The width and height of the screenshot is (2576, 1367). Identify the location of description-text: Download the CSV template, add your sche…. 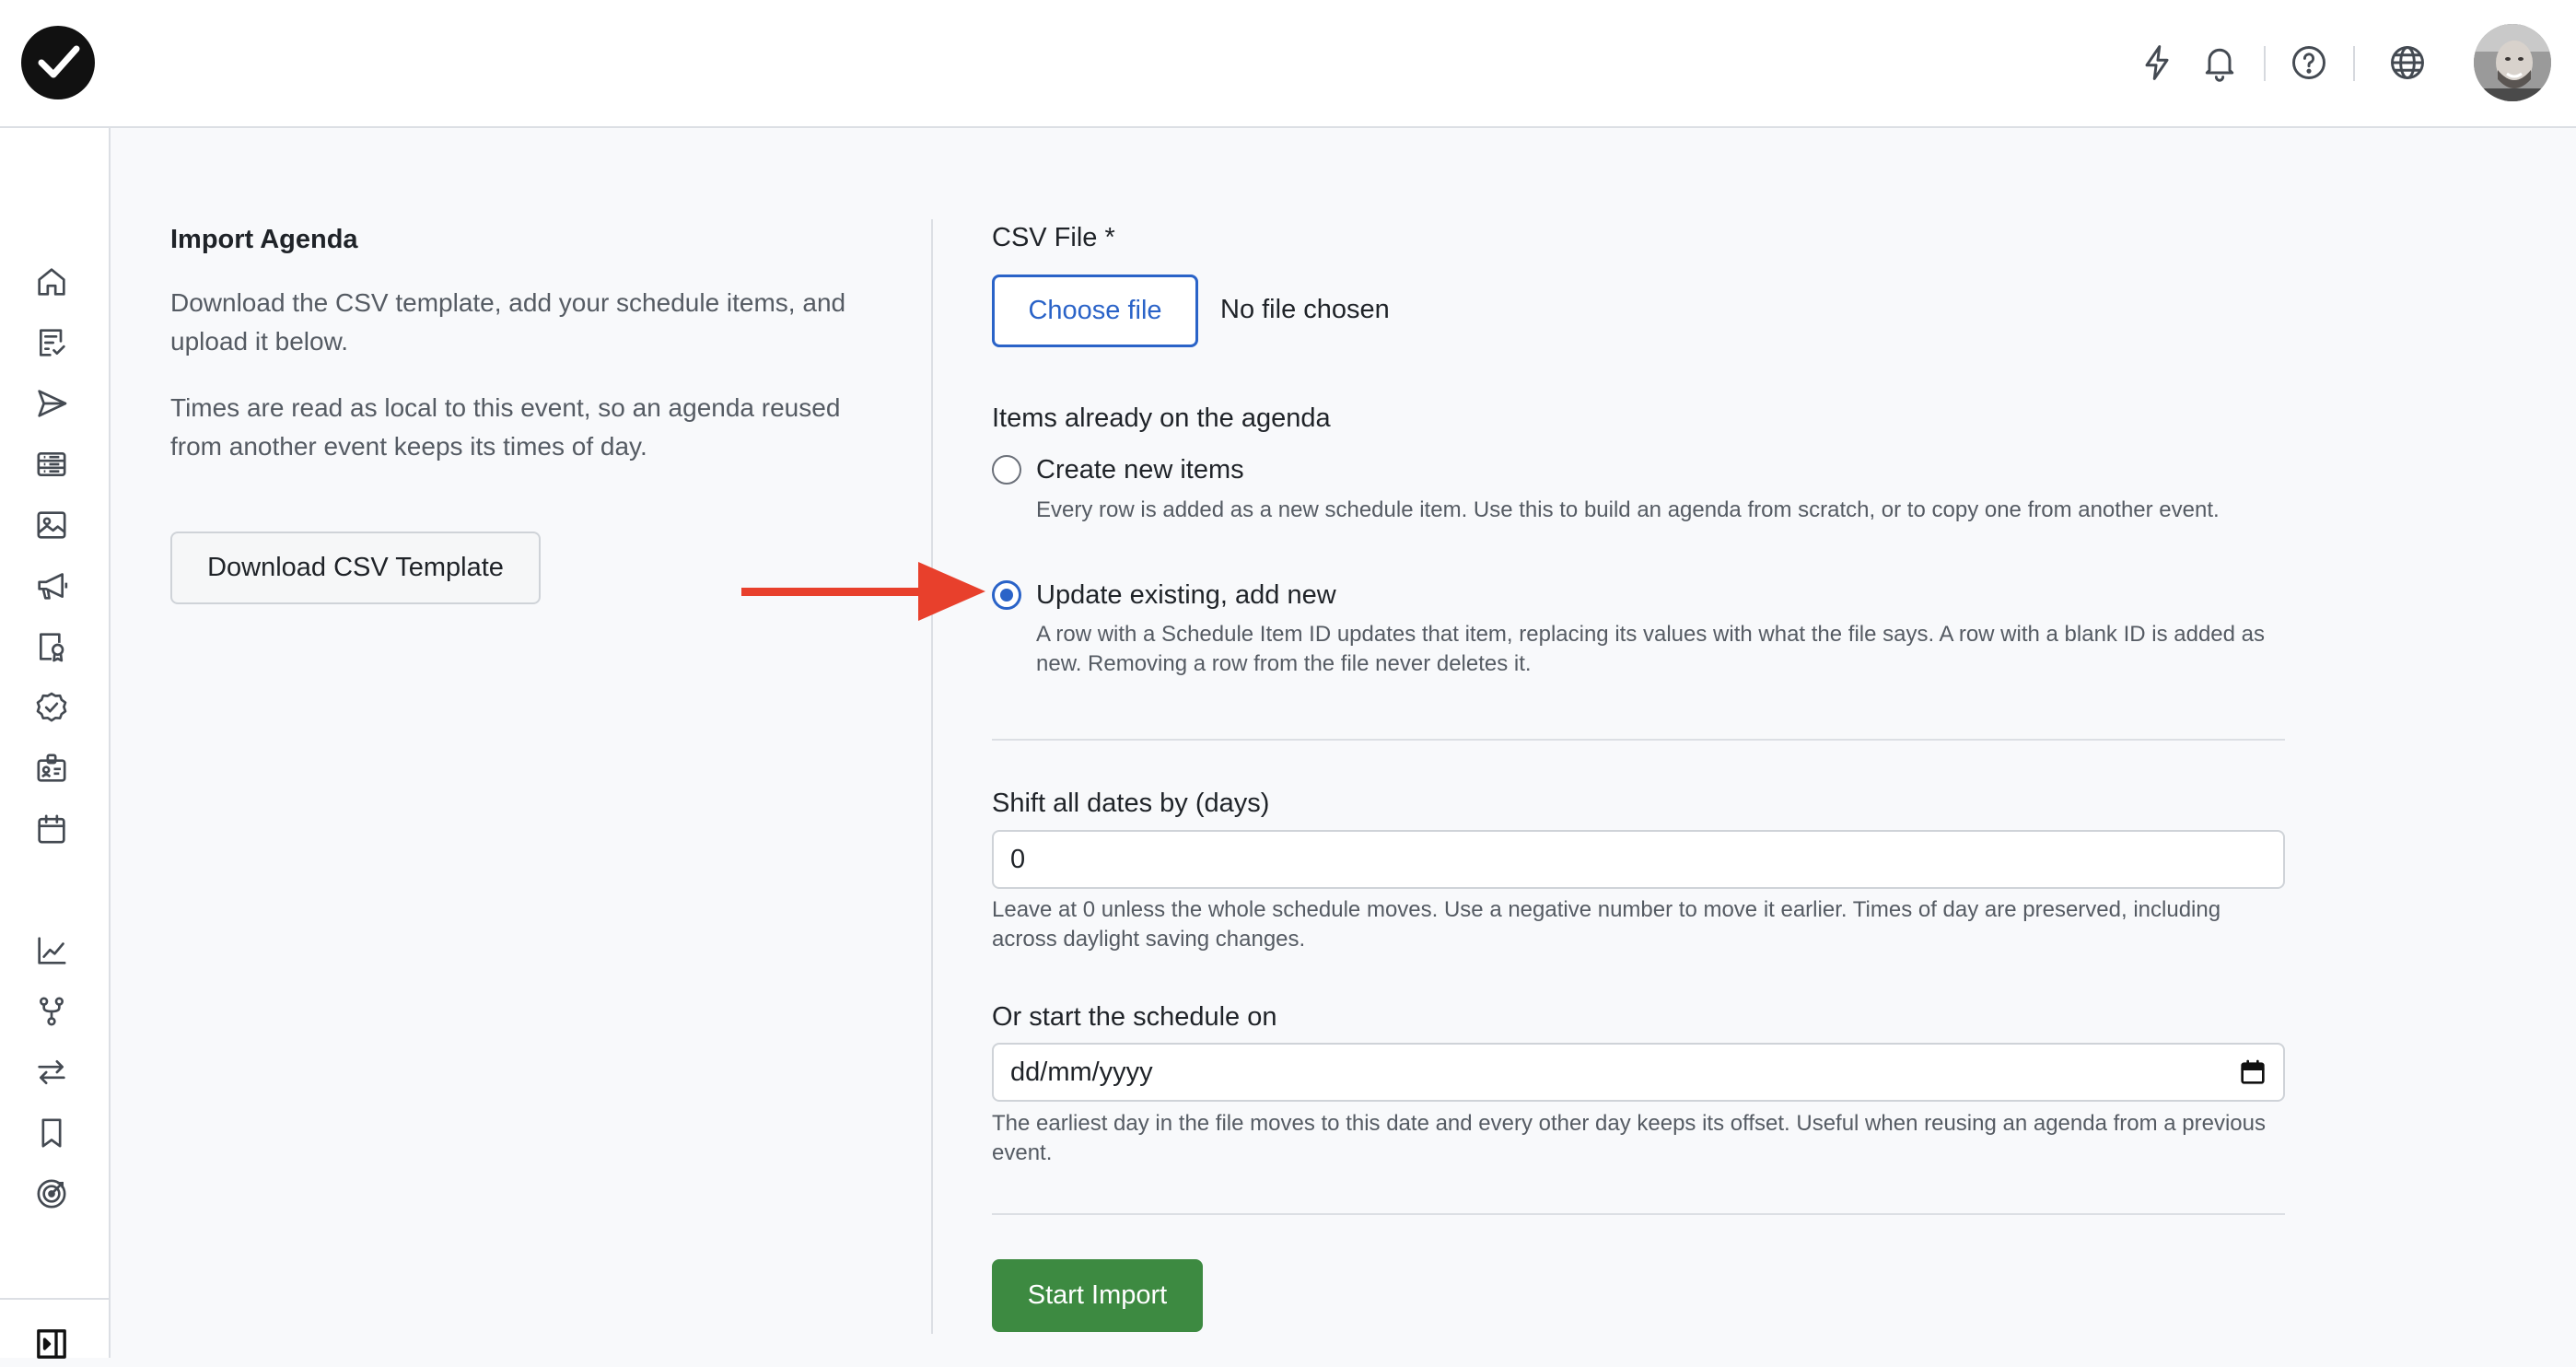
(508, 322).